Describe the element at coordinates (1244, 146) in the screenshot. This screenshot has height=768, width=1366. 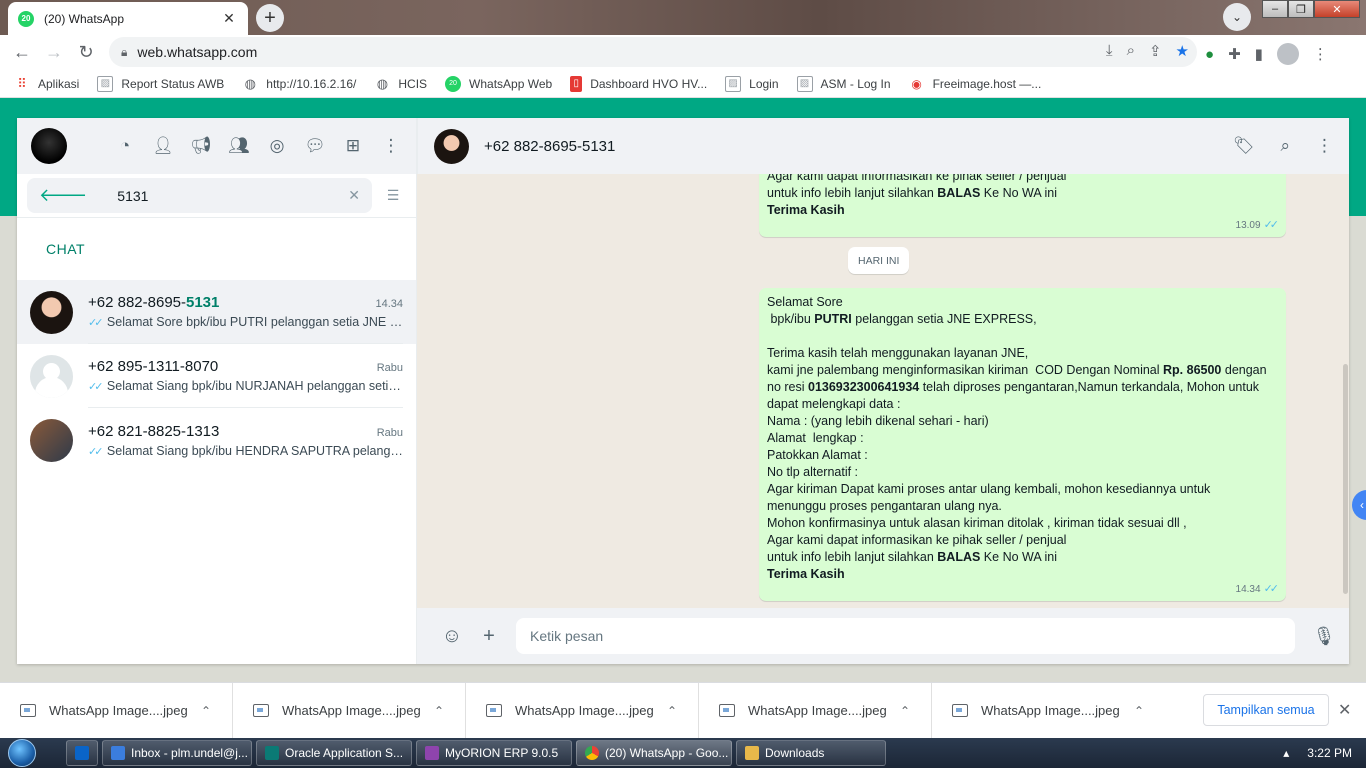
I see `label-tag-icon: 🏷︎` at that location.